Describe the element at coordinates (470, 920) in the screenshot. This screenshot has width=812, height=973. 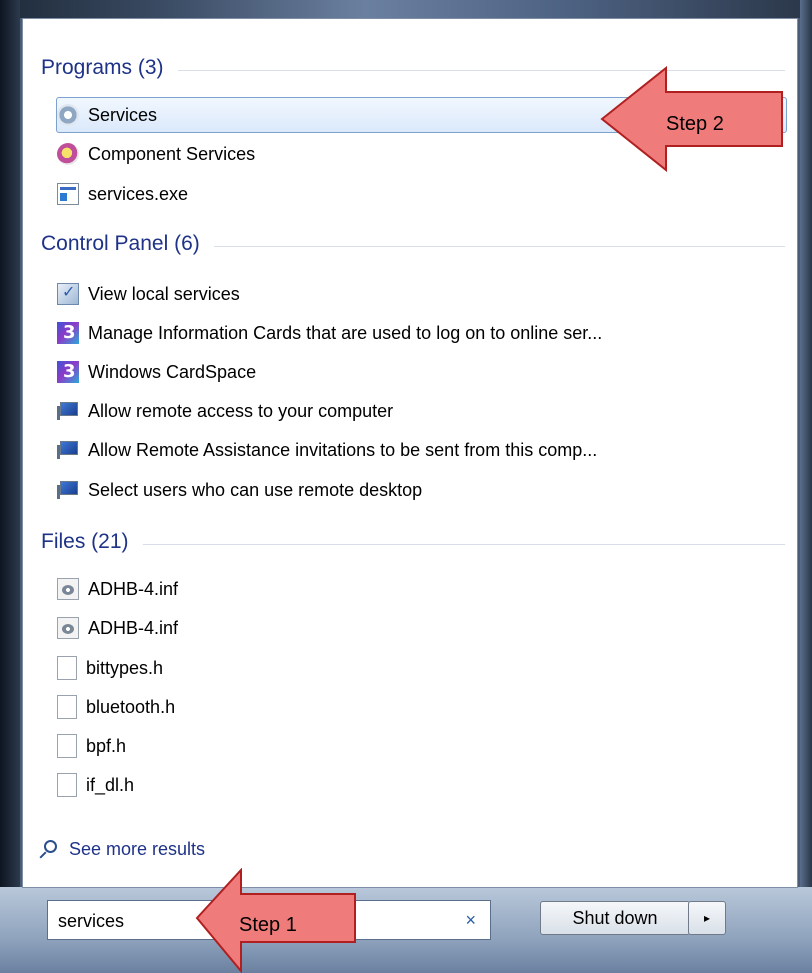
I see `clear-search-icon: ×` at that location.